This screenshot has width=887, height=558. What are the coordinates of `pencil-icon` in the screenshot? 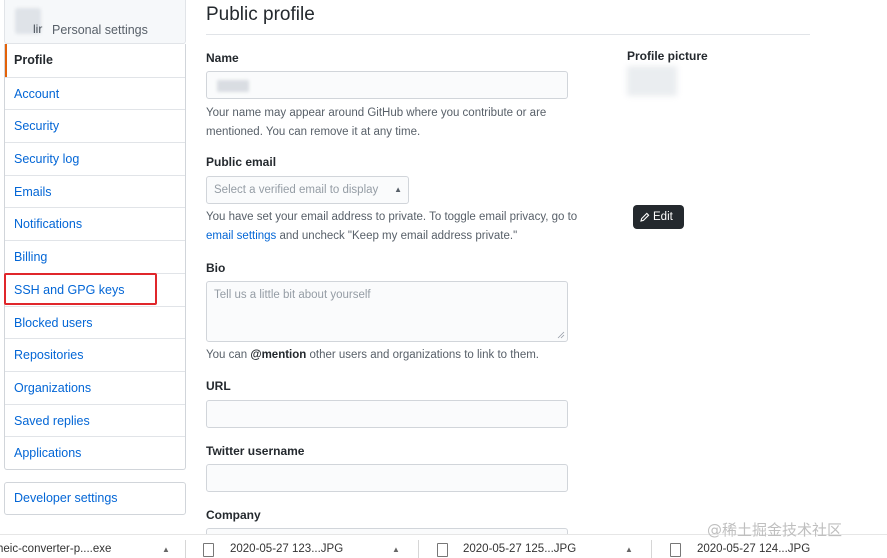 It's located at (645, 217).